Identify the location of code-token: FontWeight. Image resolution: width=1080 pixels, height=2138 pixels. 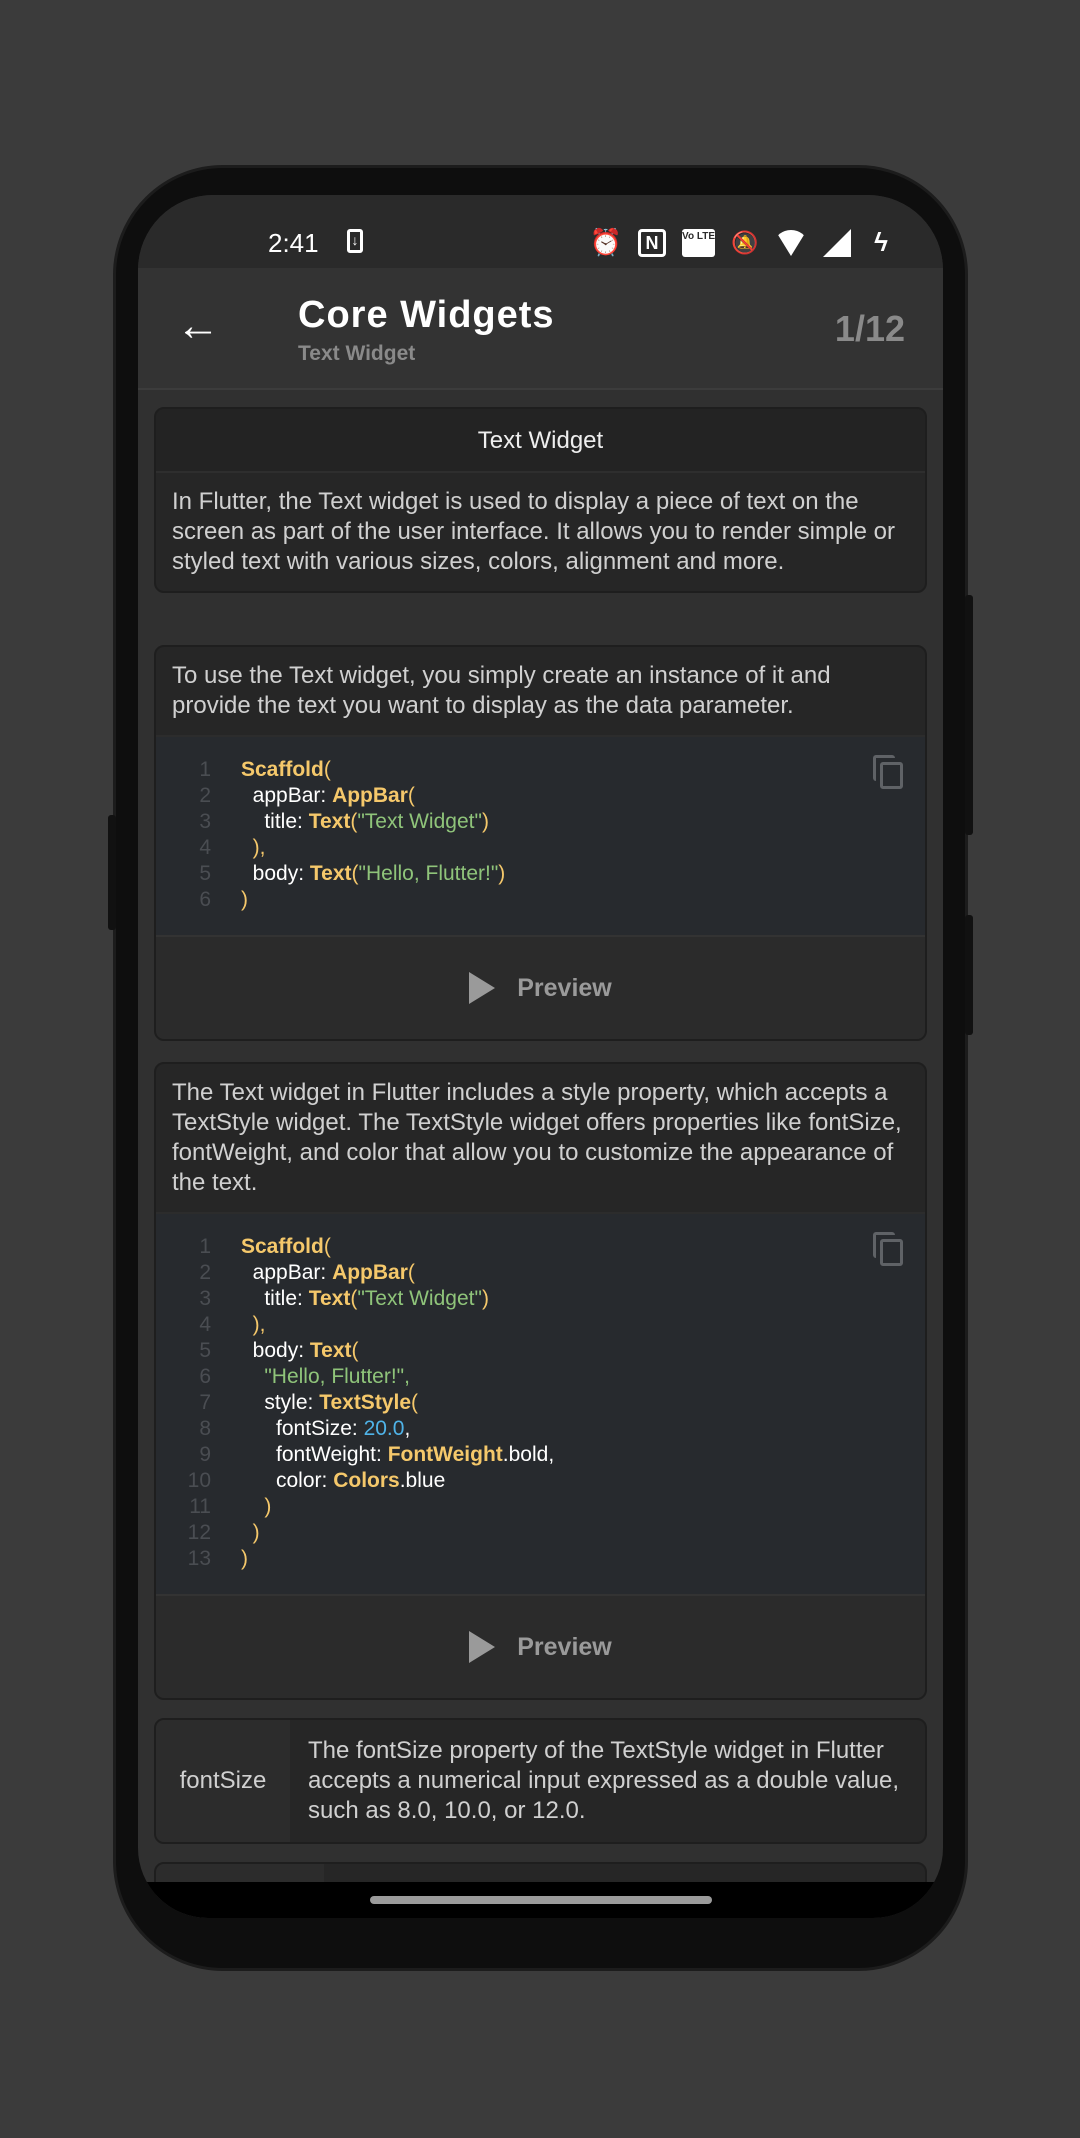
(445, 1454).